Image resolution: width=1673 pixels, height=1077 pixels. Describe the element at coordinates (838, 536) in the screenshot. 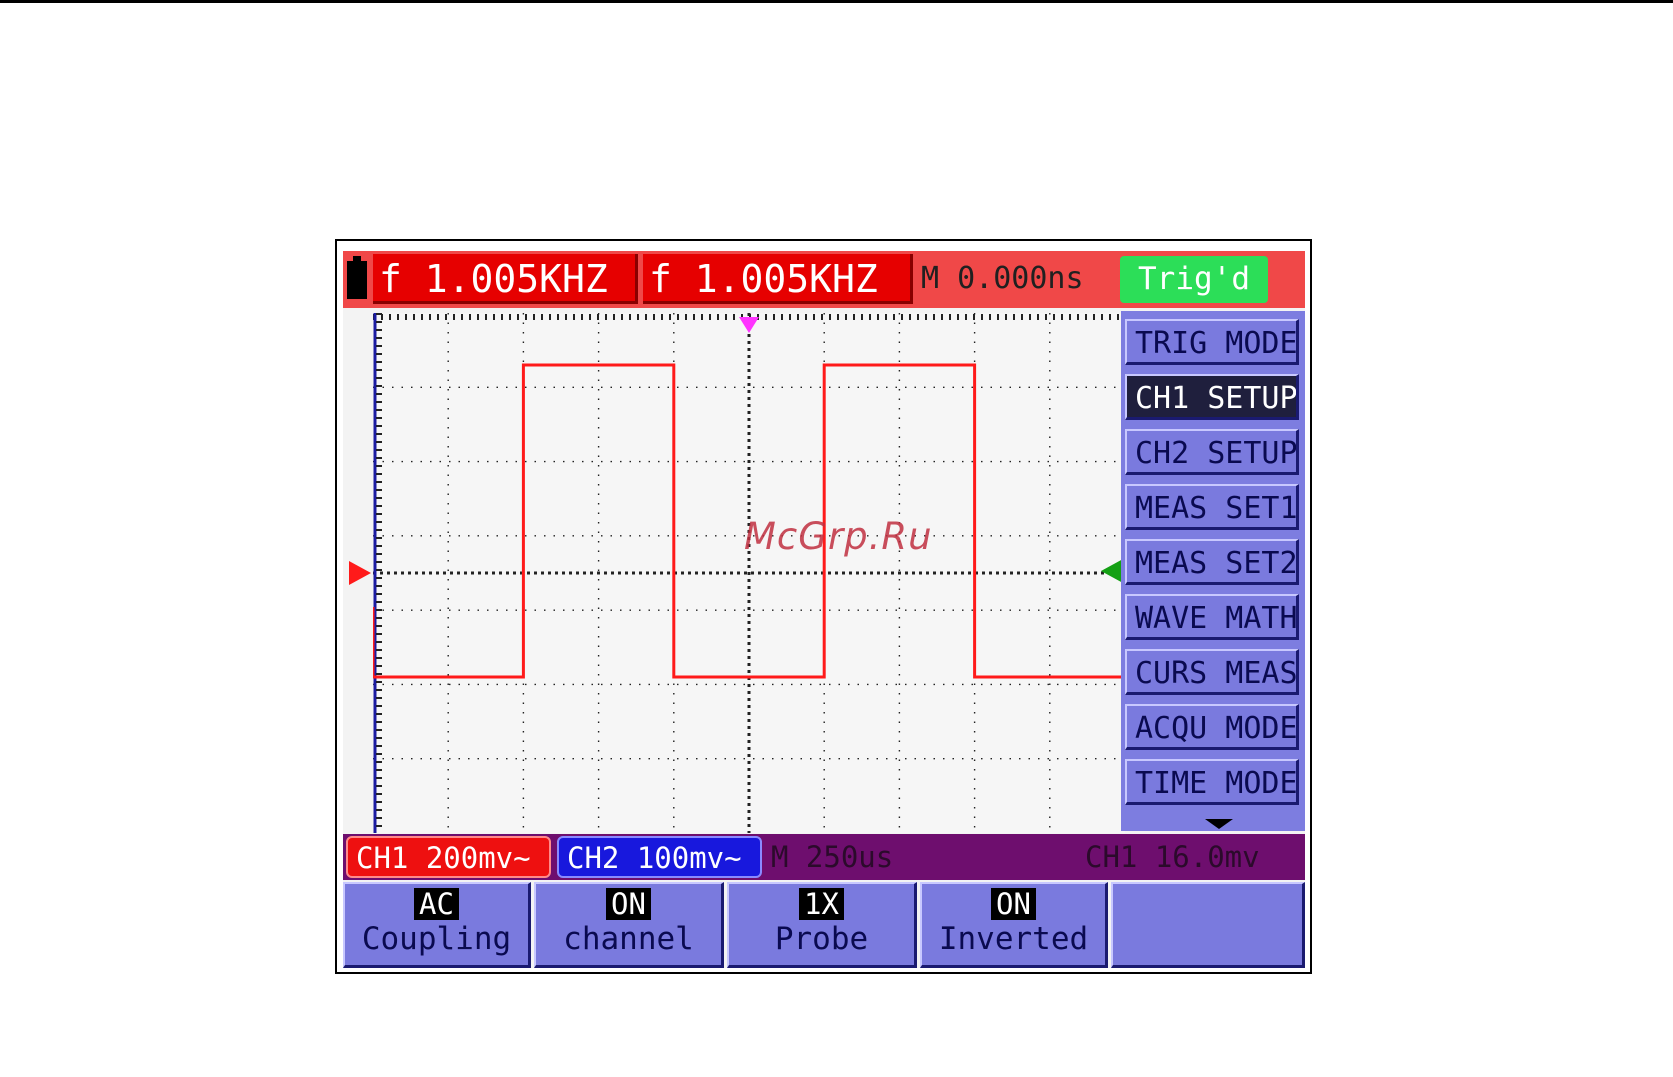

I see `watermark-text: McGrp.Ru` at that location.